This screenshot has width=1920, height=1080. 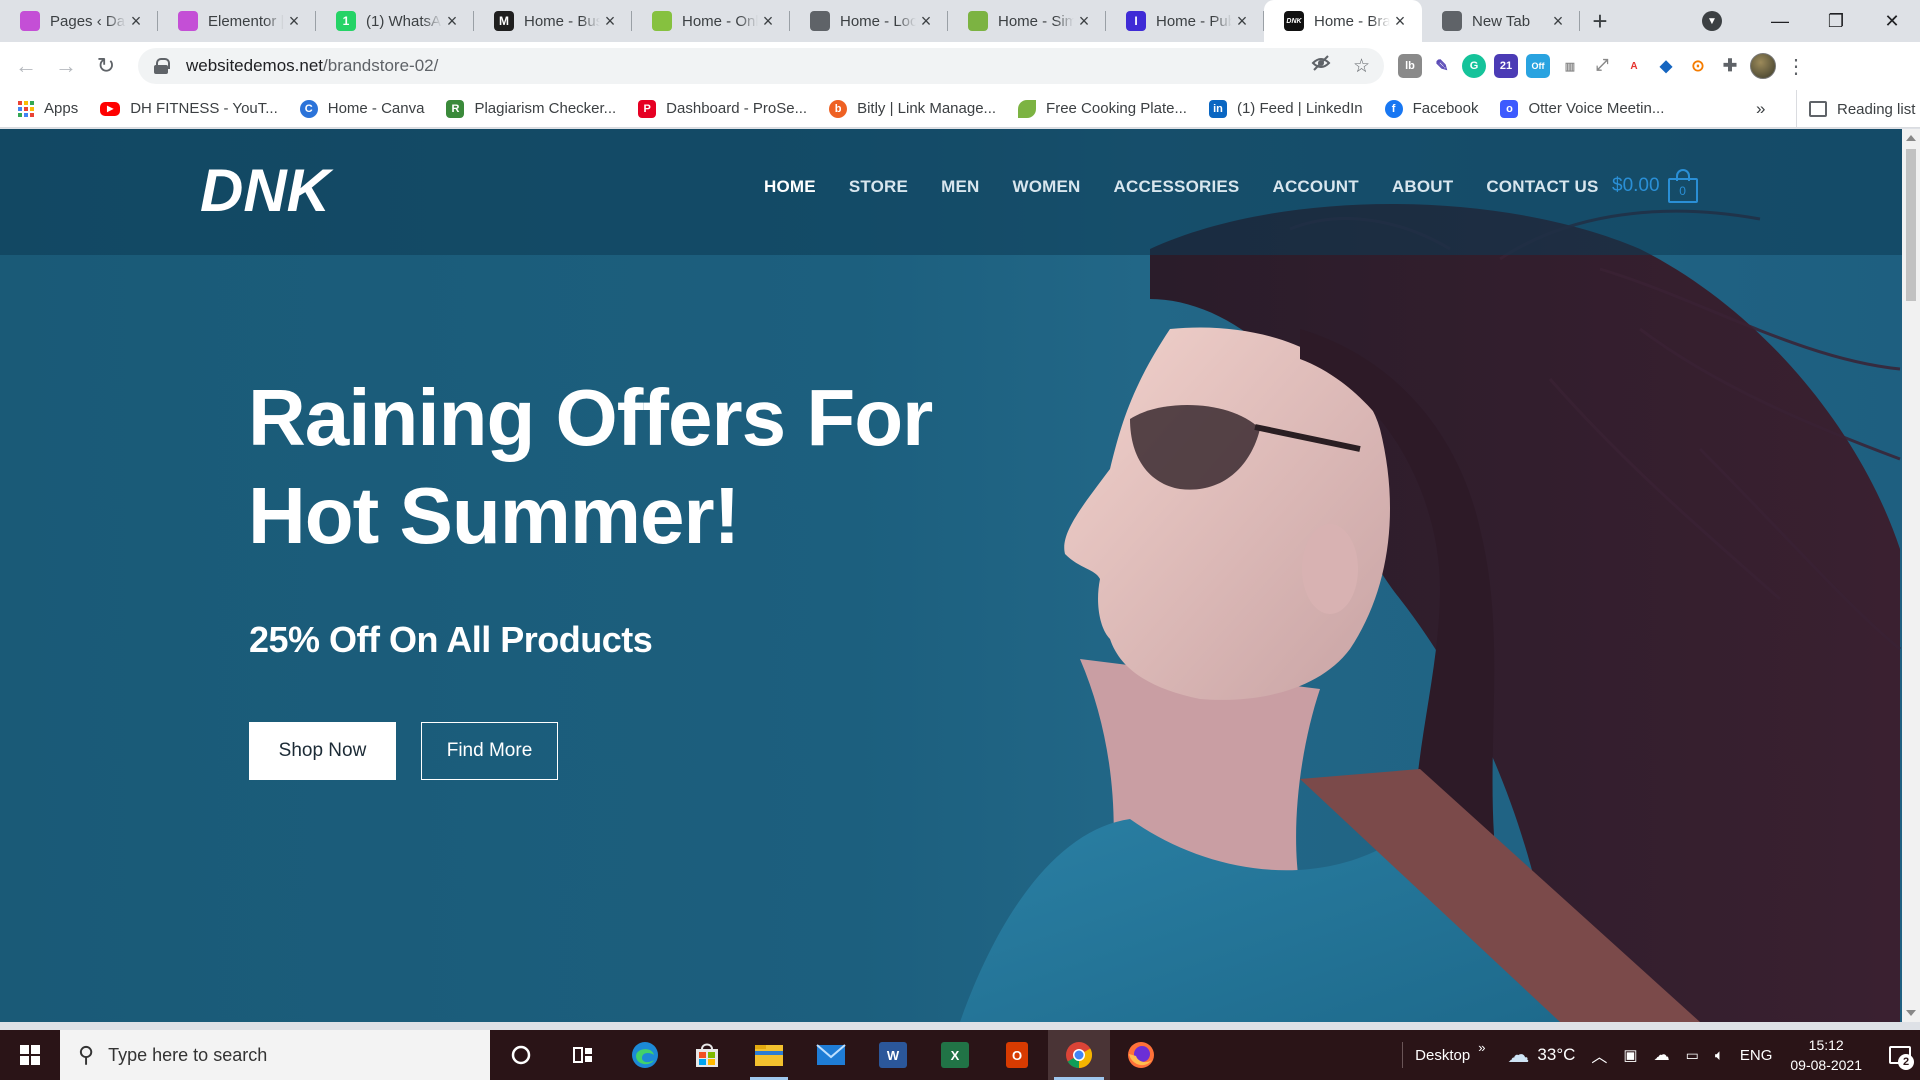 What do you see at coordinates (1730, 66) in the screenshot?
I see `puzzle-extensions-icon: ✚` at bounding box center [1730, 66].